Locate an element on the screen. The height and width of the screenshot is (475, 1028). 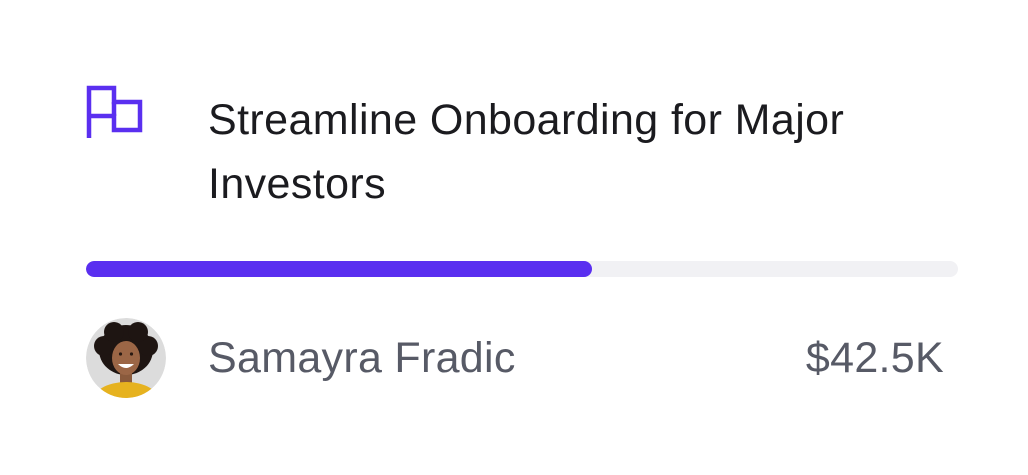
avatar is located at coordinates (126, 358).